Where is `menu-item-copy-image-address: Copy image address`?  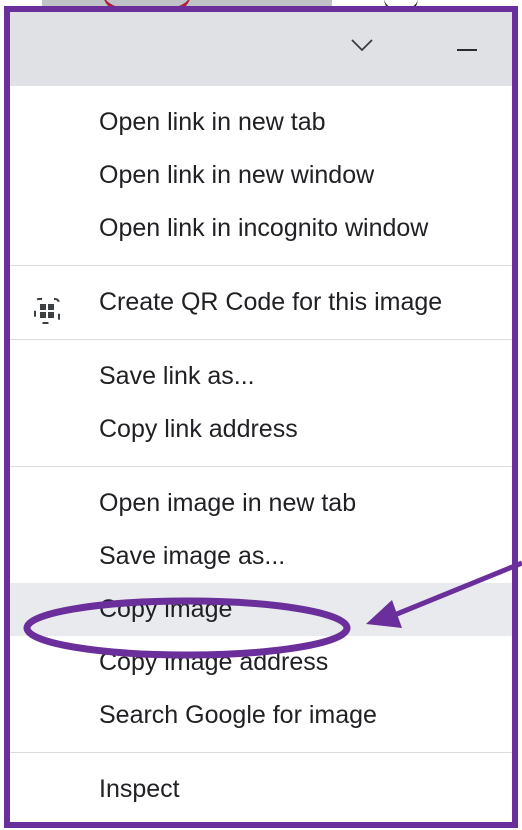
menu-item-copy-image-address: Copy image address is located at coordinates (261, 662).